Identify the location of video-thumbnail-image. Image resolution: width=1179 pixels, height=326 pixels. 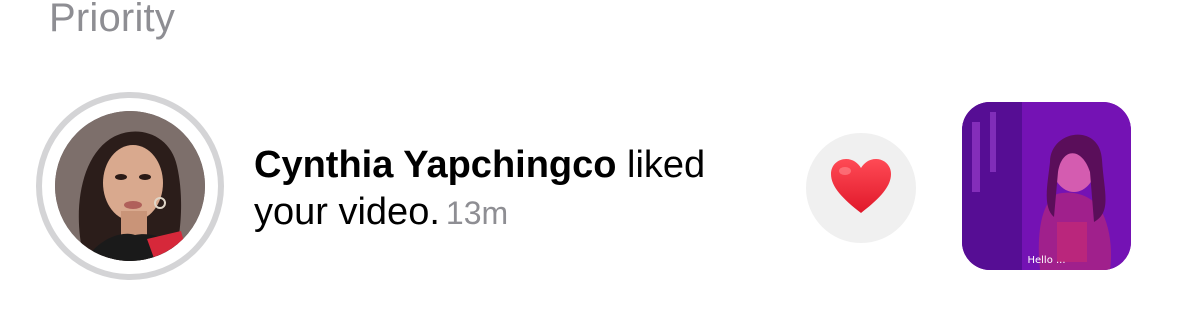
(1046, 186).